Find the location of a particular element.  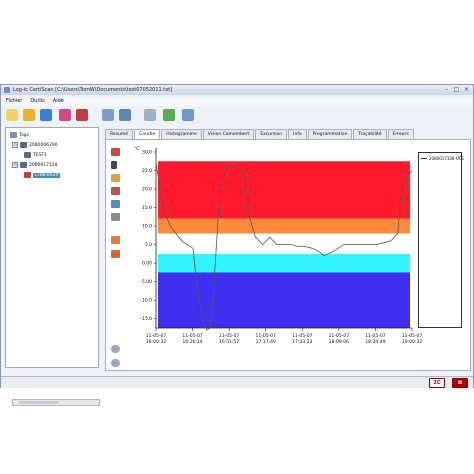

x-tick-label: 17:17:40 is located at coordinates (266, 342).